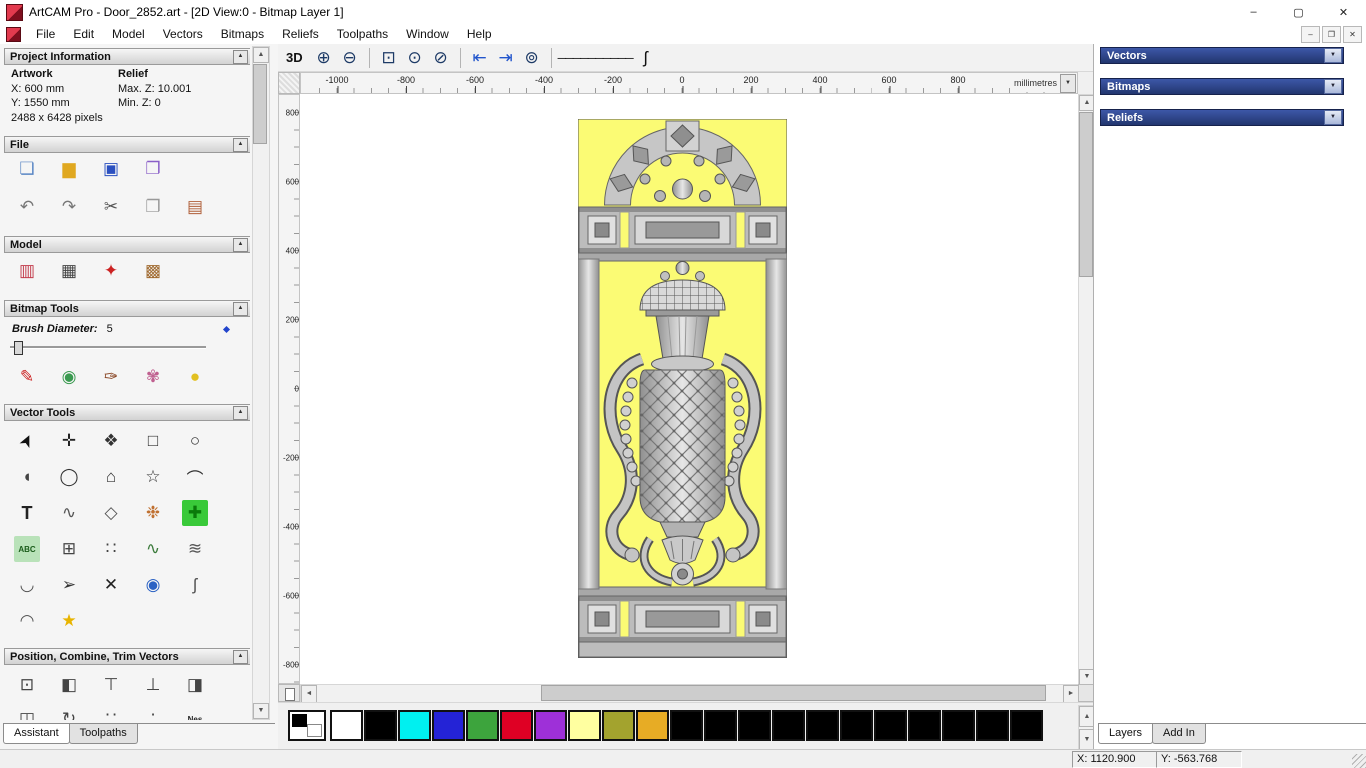  What do you see at coordinates (240, 56) in the screenshot?
I see `collapse-project-information-button: ▲` at bounding box center [240, 56].